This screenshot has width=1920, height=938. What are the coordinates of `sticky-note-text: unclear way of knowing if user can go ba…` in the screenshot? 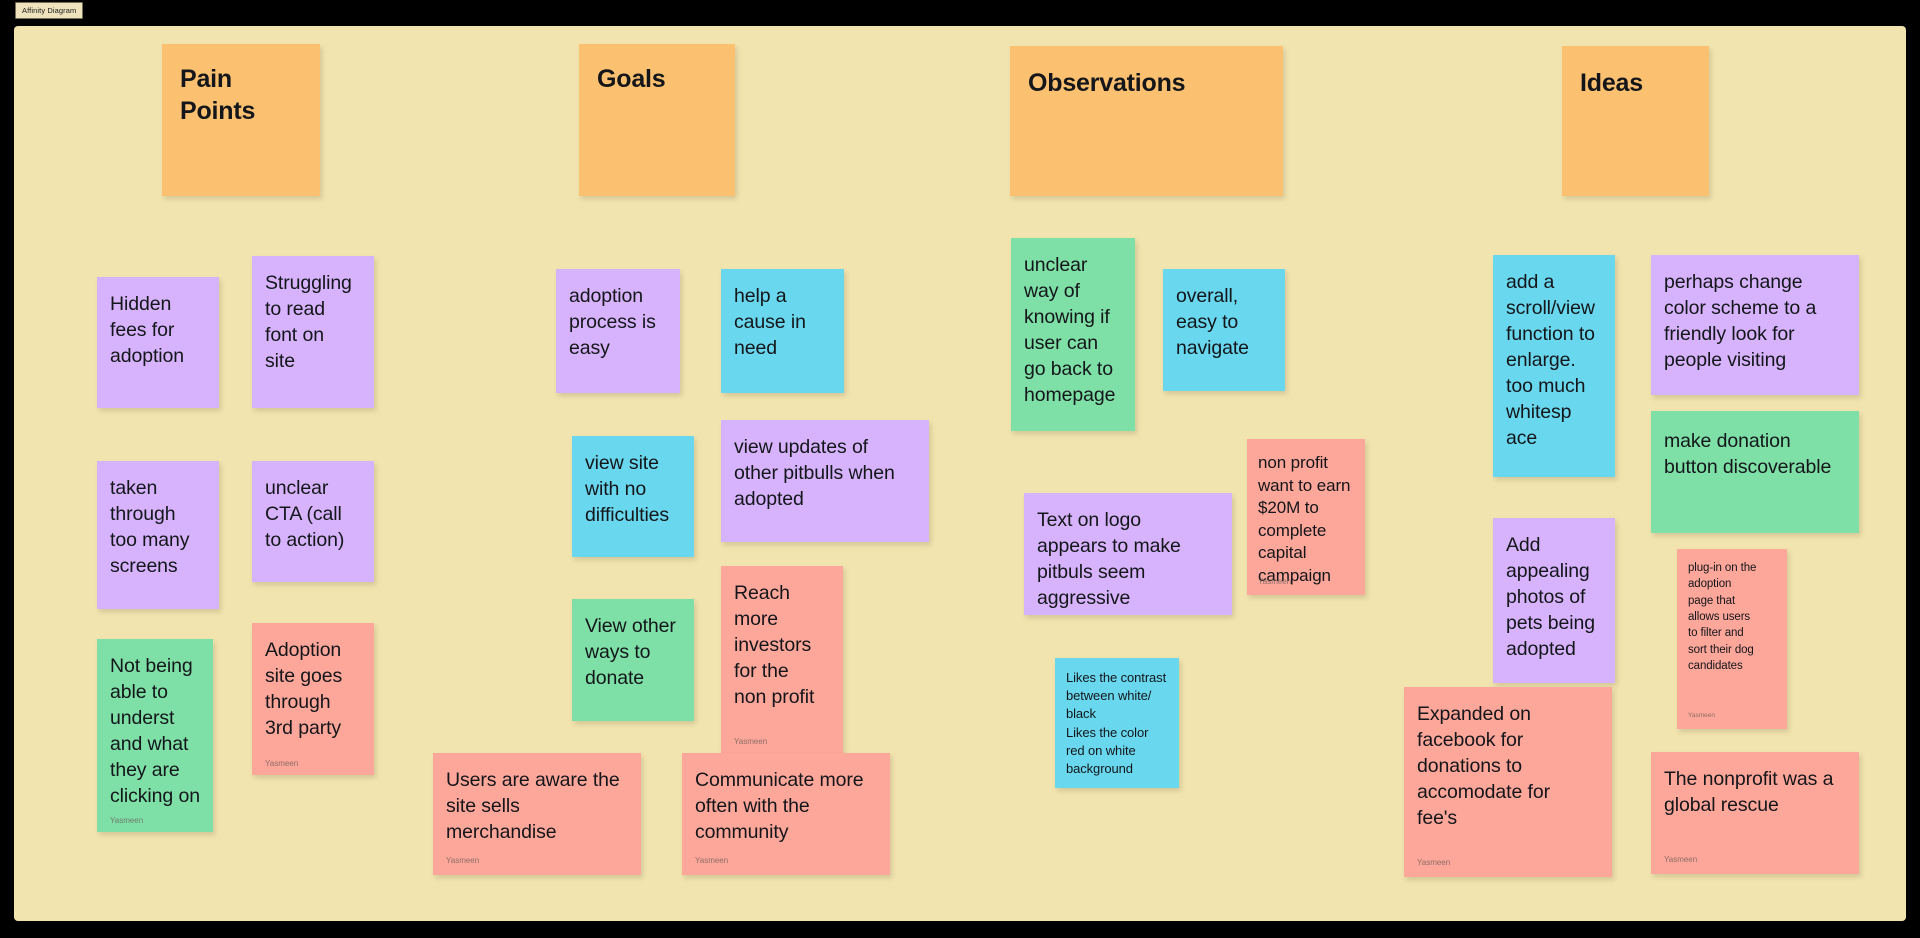 It's located at (1070, 330).